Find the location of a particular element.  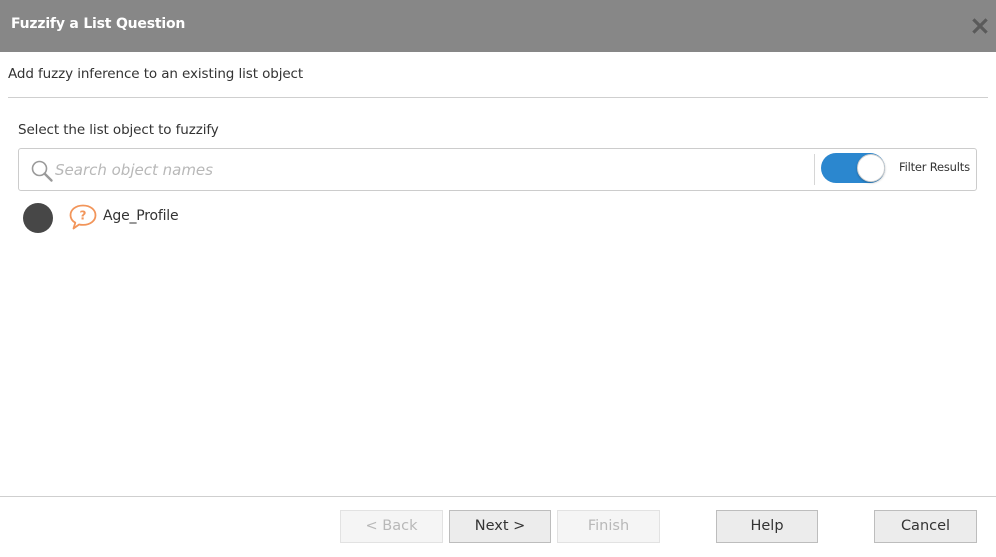

next-button: Next > is located at coordinates (500, 526).